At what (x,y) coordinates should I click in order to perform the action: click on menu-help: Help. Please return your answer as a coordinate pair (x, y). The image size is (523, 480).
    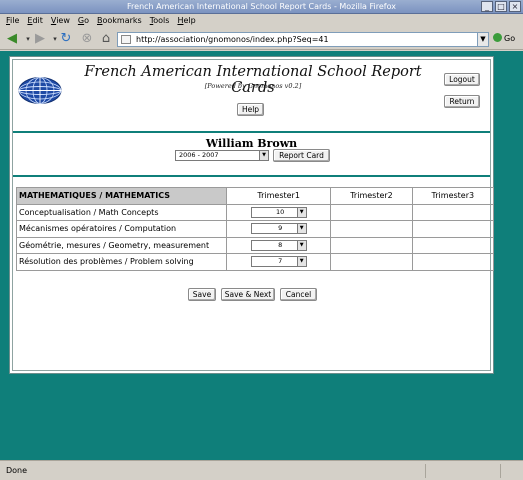
    Looking at the image, I should click on (186, 21).